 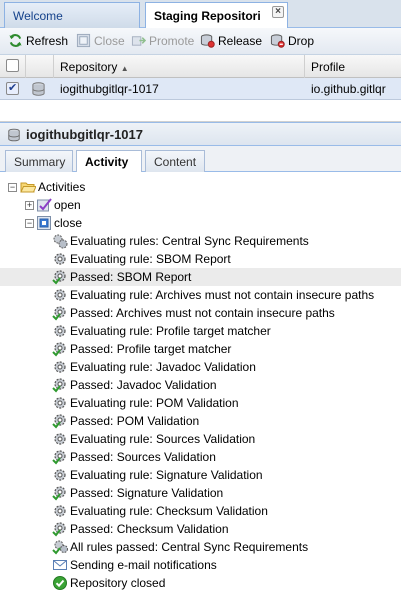 I want to click on drop-label: Drop, so click(x=301, y=41).